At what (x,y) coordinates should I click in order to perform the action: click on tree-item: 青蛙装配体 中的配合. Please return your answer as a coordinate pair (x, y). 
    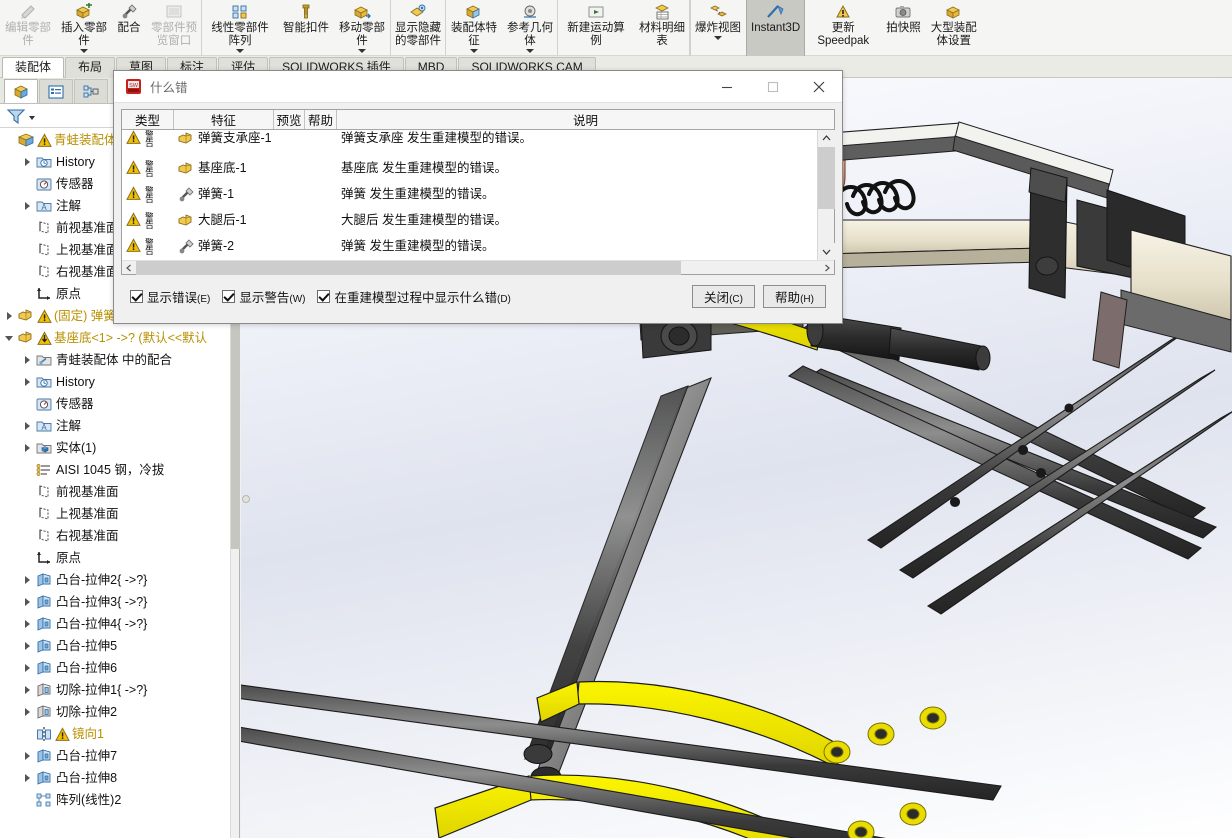
    Looking at the image, I should click on (115, 360).